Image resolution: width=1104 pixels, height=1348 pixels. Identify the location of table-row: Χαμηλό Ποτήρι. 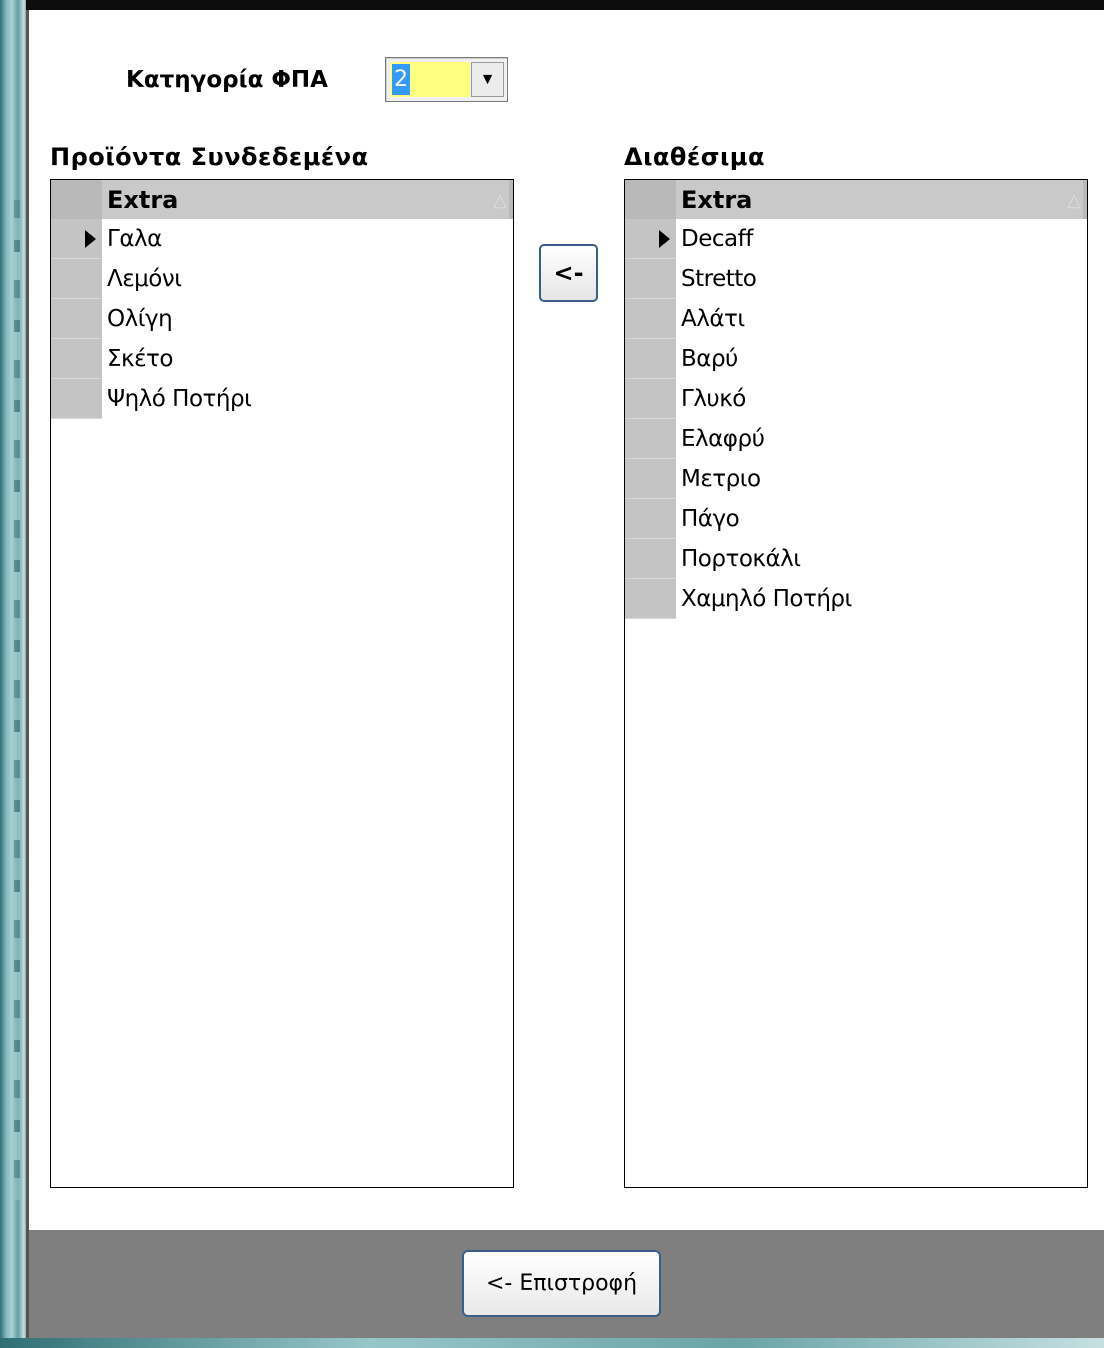
(856, 599).